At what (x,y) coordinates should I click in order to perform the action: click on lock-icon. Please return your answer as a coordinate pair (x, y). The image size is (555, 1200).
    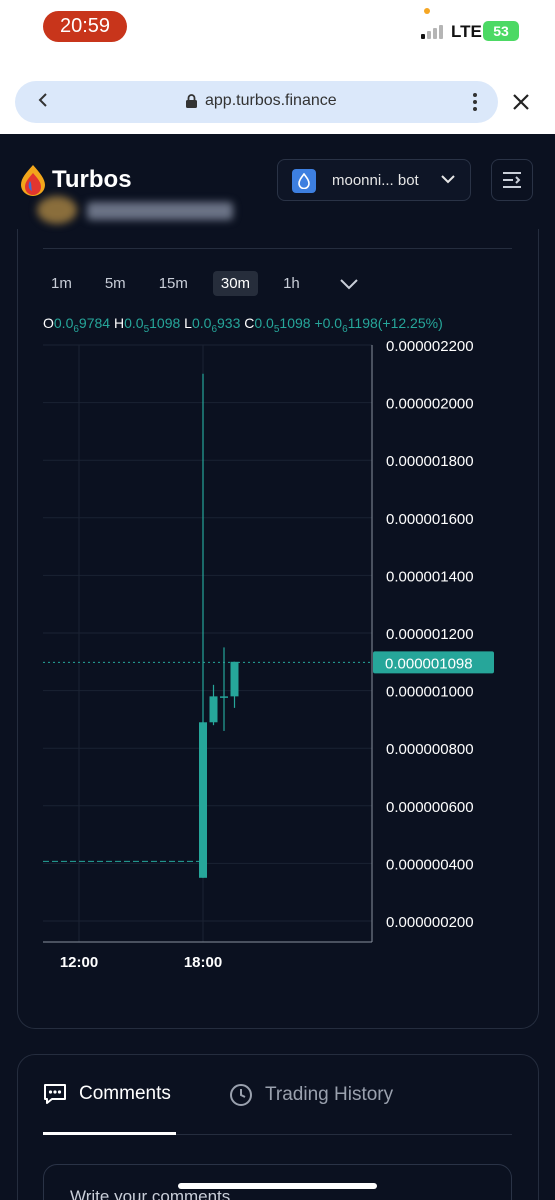
    Looking at the image, I should click on (191, 101).